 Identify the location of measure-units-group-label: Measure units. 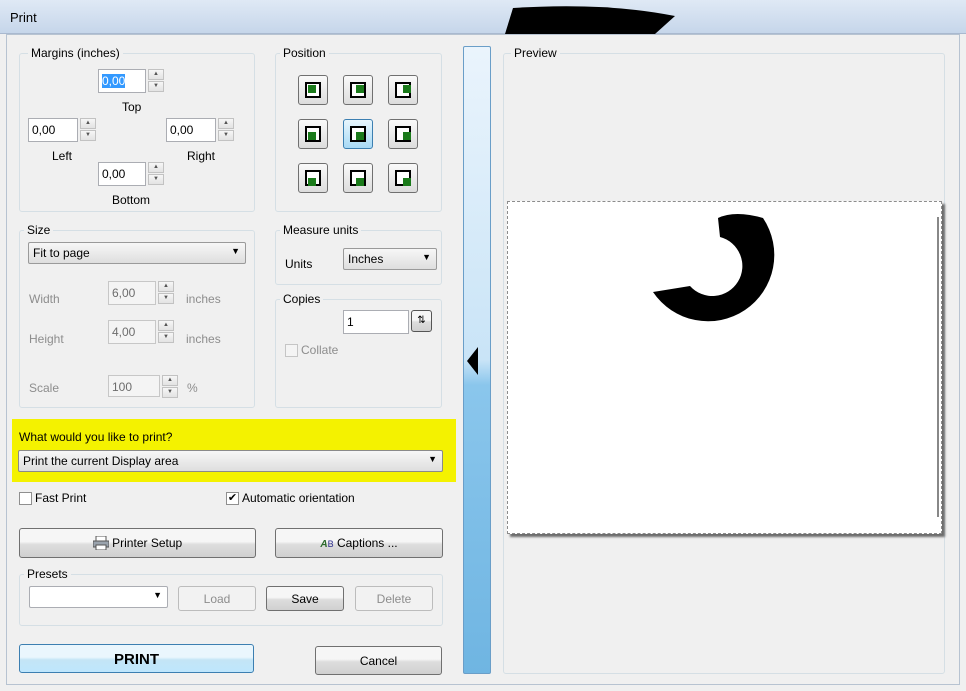
(321, 230).